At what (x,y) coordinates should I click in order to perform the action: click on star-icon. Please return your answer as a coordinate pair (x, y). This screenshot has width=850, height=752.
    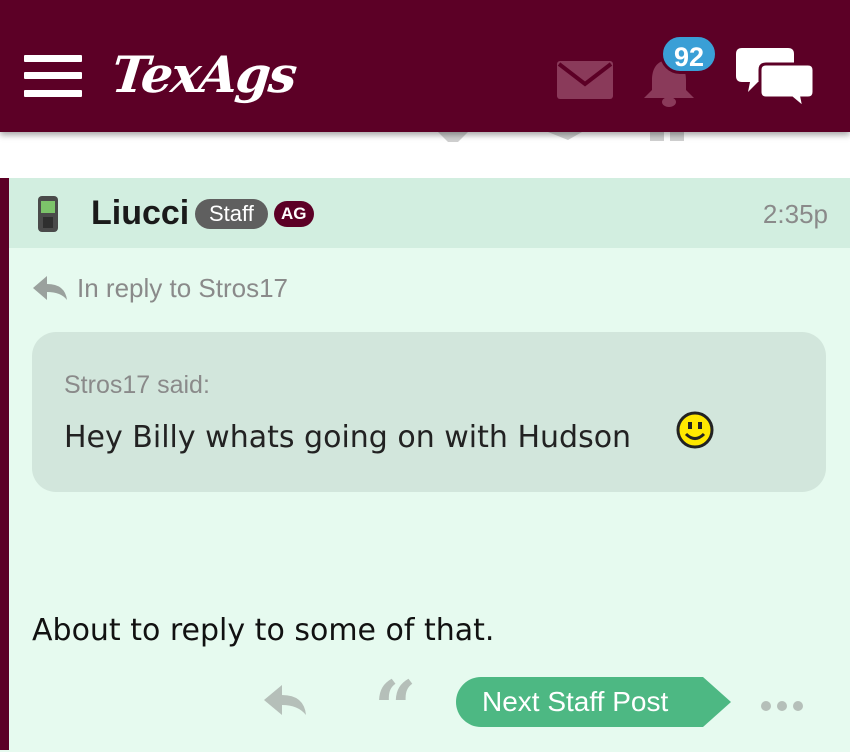
    Looking at the image, I should click on (453, 138).